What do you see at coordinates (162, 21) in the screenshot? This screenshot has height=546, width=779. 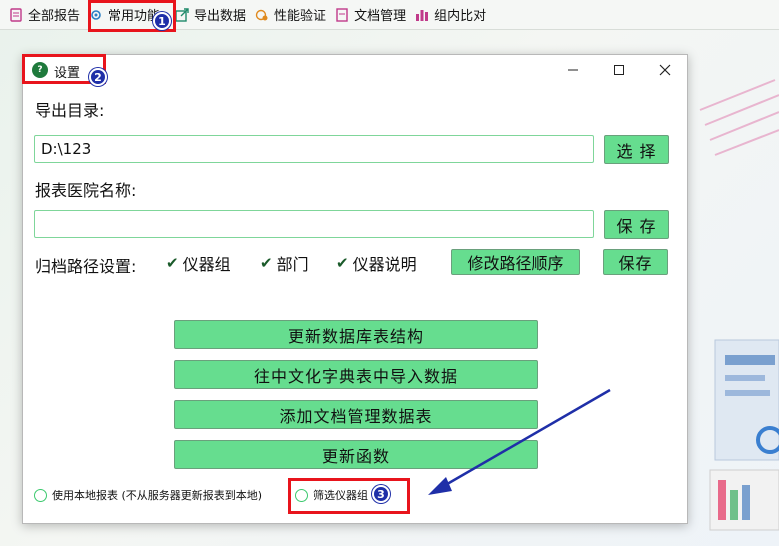 I see `step-badge-1: 1` at bounding box center [162, 21].